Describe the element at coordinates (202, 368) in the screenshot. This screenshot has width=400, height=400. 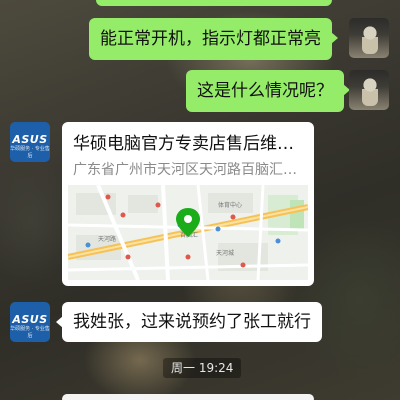
I see `message-timestamp: 周一 19:24` at that location.